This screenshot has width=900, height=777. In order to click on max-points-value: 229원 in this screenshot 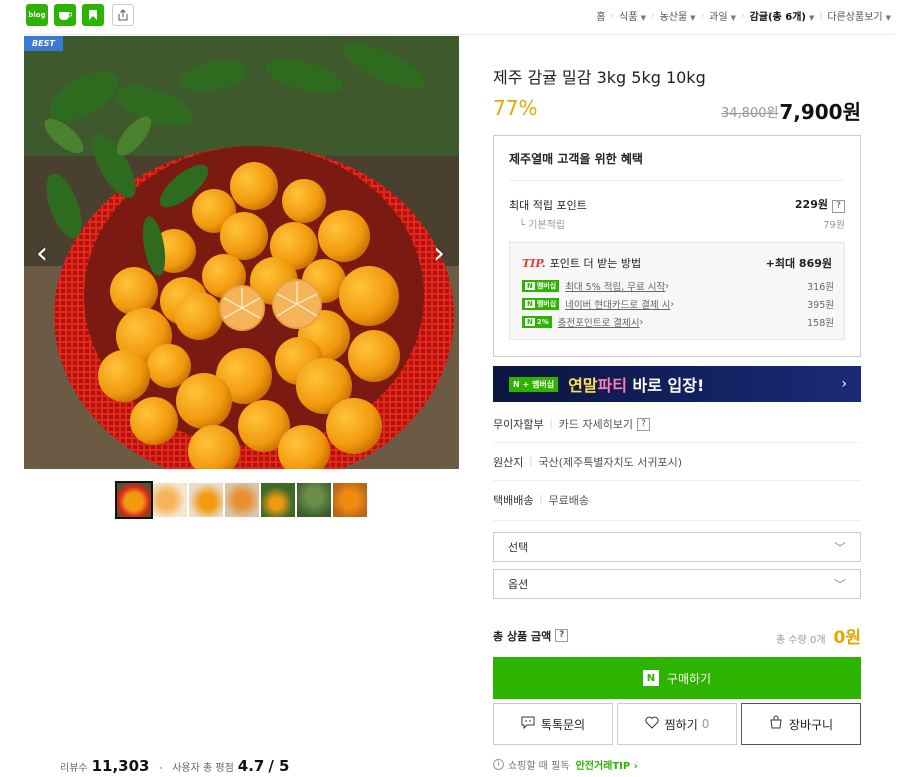, I will do `click(811, 204)`.